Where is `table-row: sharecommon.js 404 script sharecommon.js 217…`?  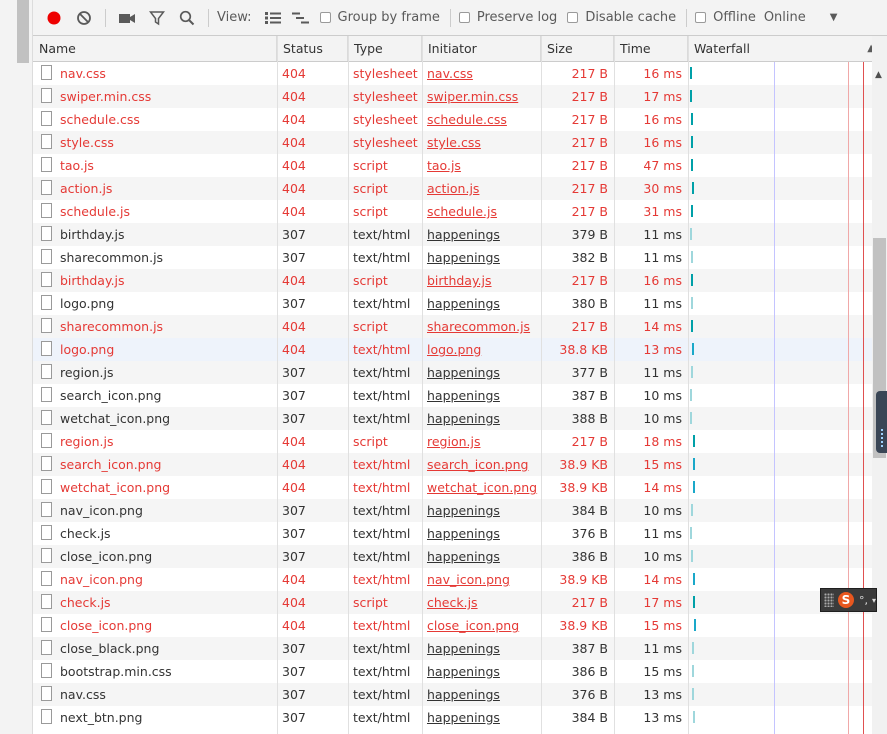 table-row: sharecommon.js 404 script sharecommon.js 217… is located at coordinates (452, 326).